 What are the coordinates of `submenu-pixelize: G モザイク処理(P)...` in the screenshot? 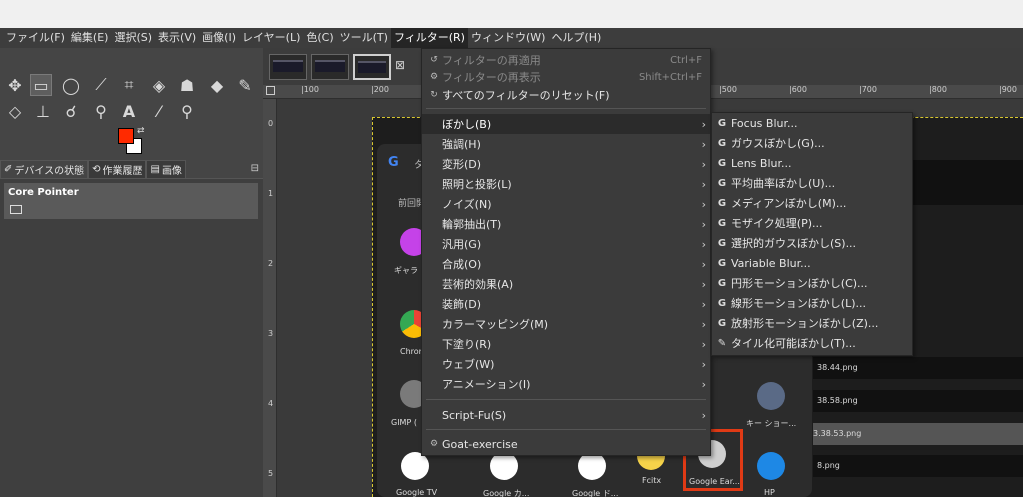 It's located at (812, 223).